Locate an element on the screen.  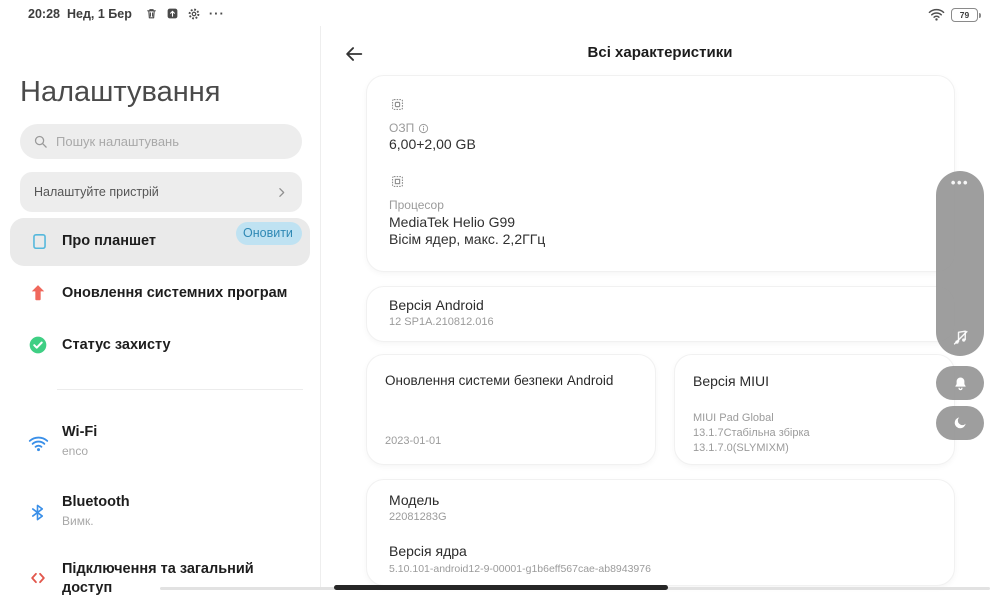
sidebar-item-setup-device: Налаштуйте пристрій is located at coordinates (161, 192).